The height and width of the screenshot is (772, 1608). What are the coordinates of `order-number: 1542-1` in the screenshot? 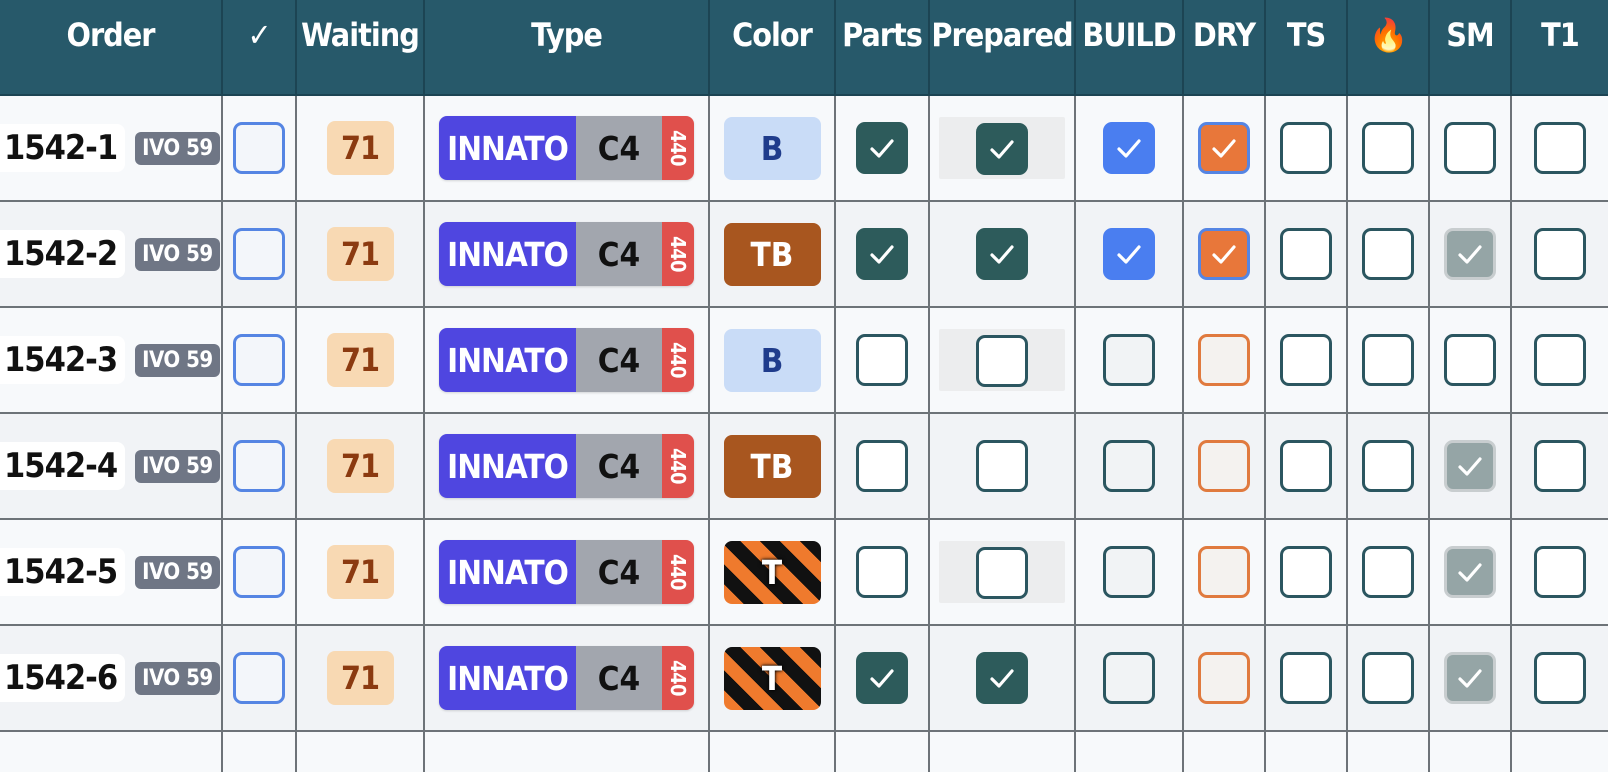 It's located at (63, 148).